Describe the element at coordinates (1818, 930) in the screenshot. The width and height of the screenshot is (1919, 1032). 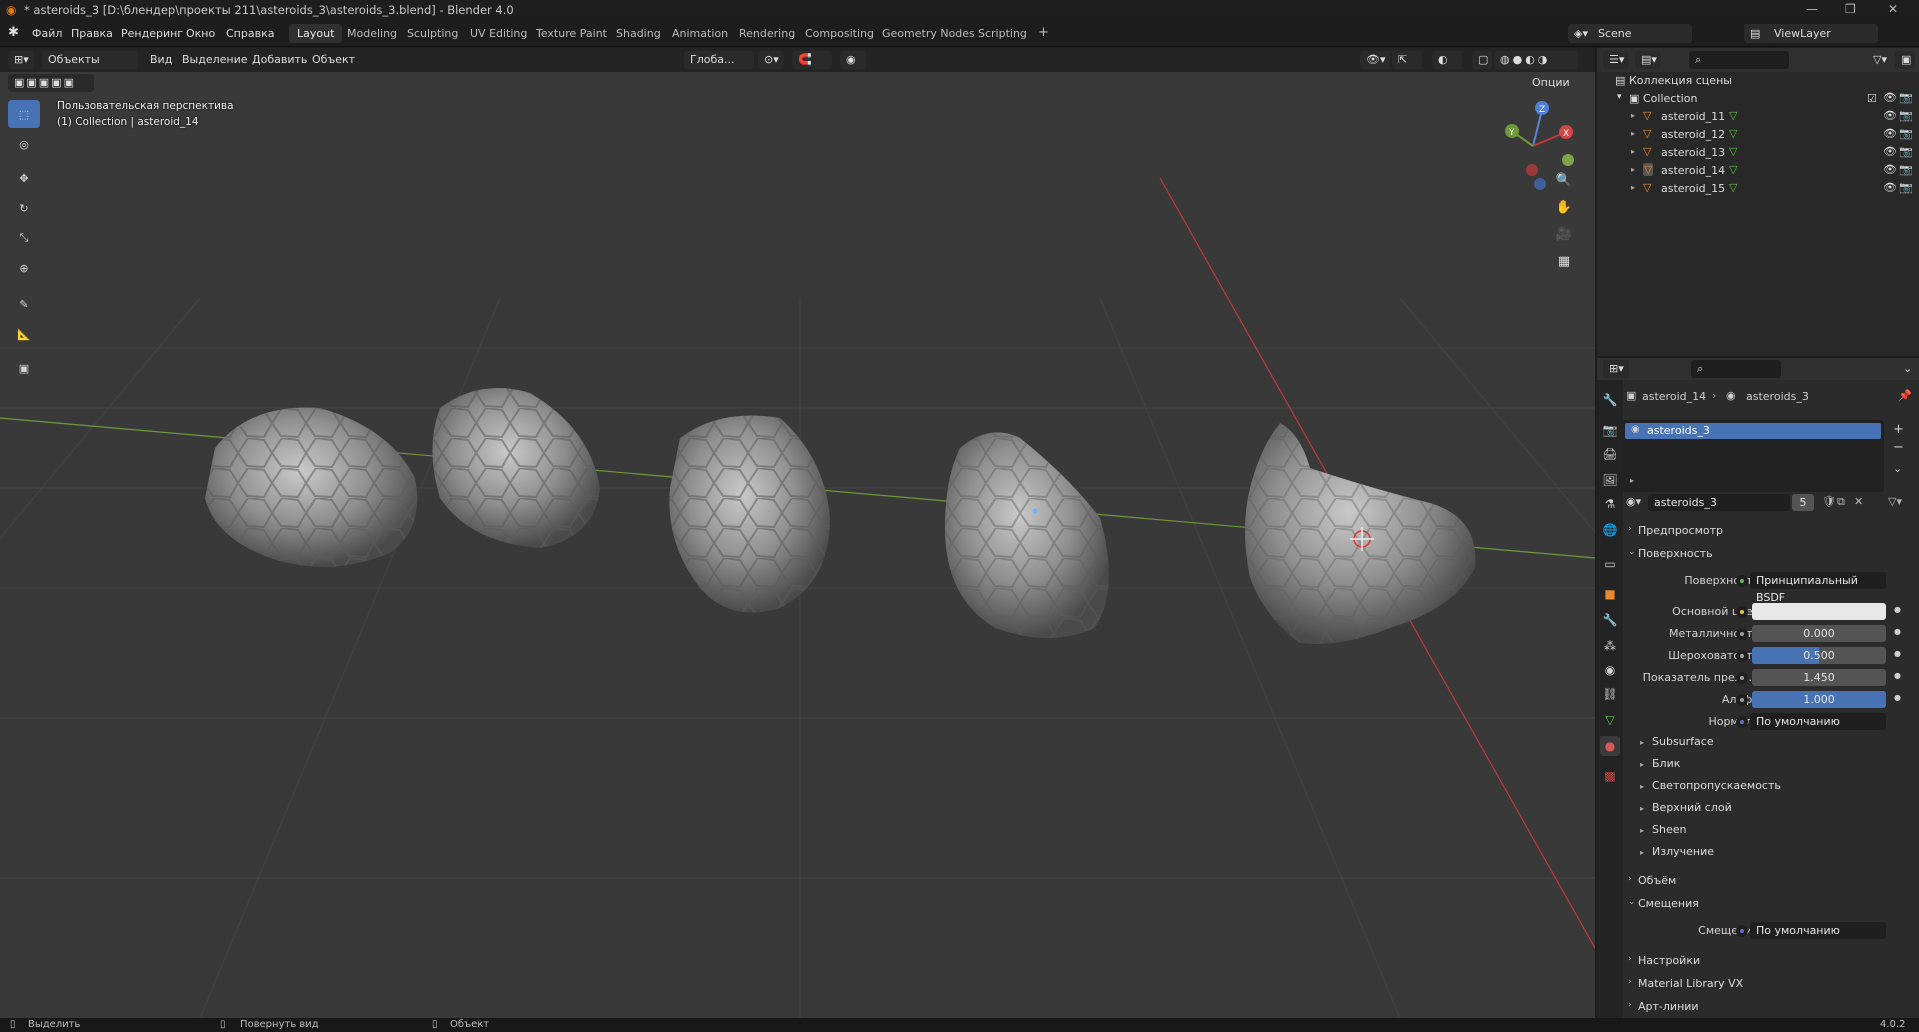
I see `displacement-field: По умолчанию` at that location.